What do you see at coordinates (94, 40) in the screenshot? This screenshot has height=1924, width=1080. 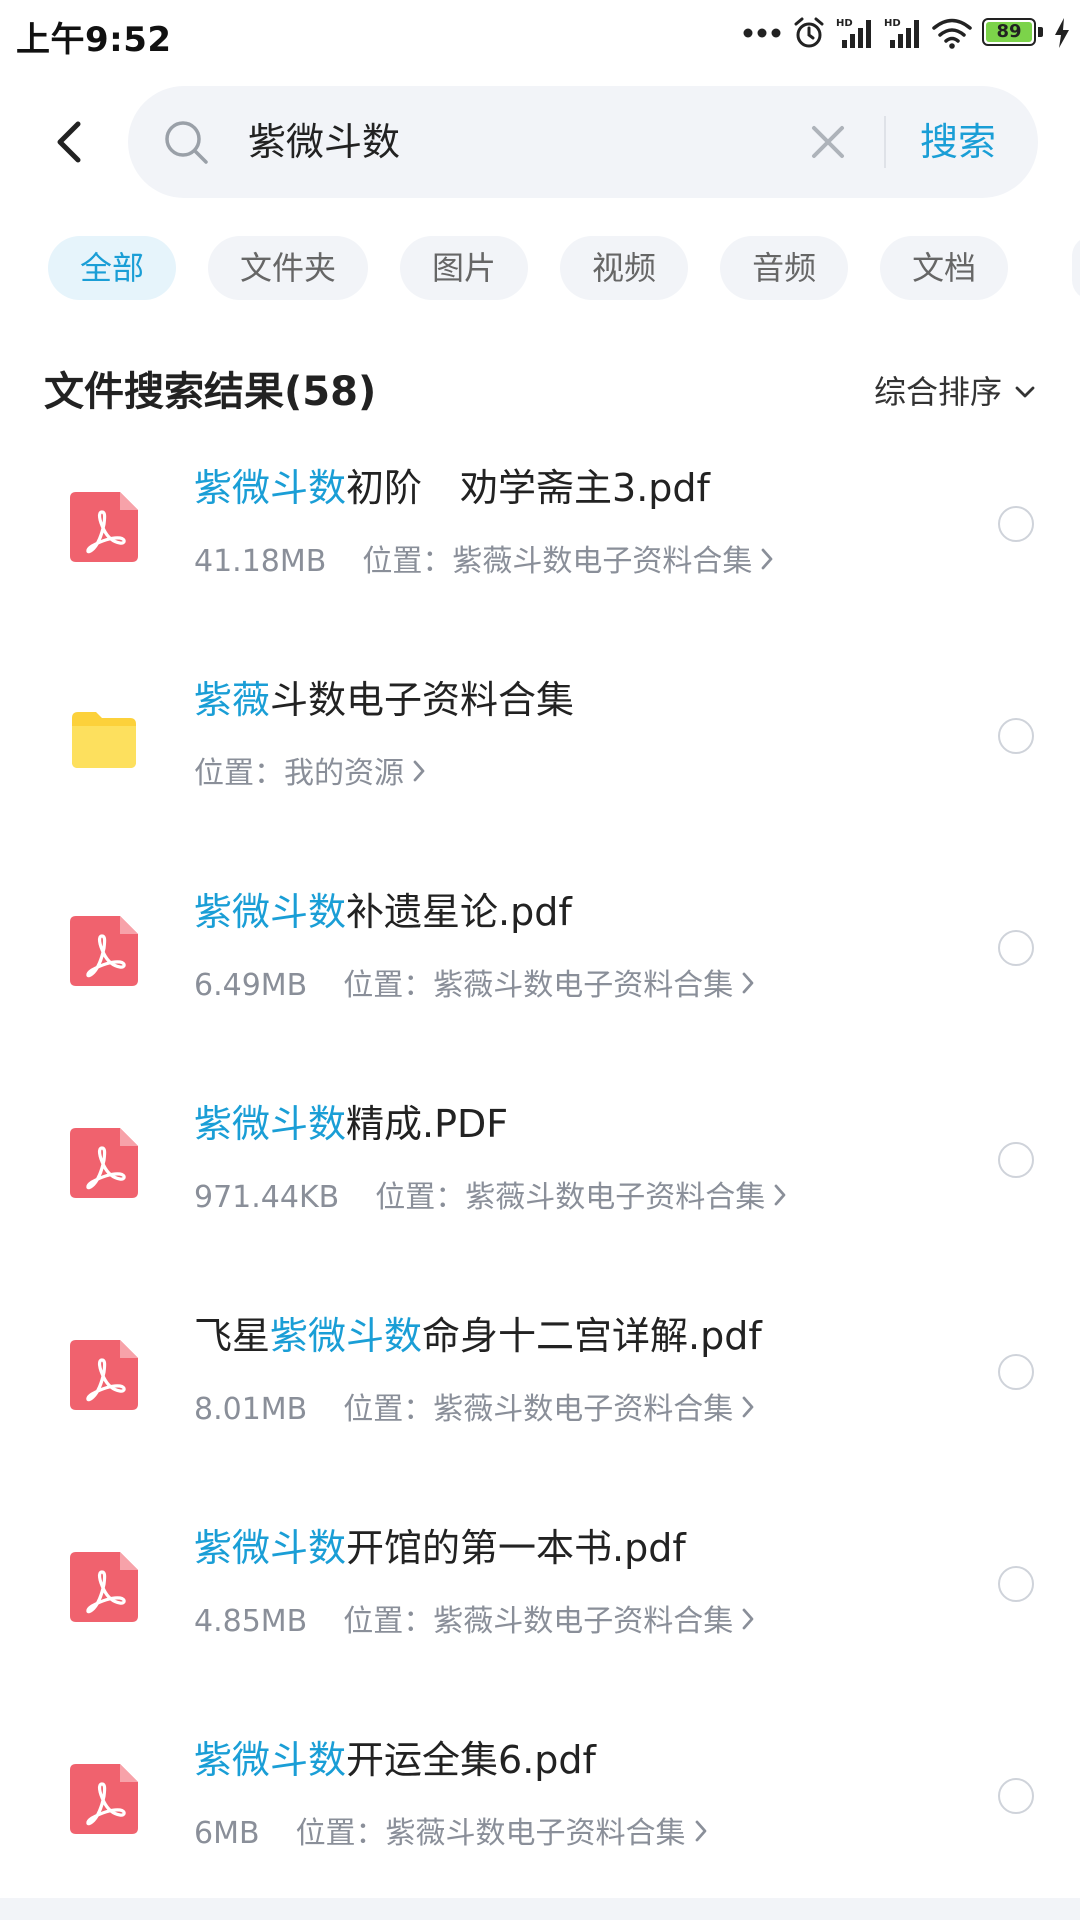 I see `status-time: 上午9:52` at bounding box center [94, 40].